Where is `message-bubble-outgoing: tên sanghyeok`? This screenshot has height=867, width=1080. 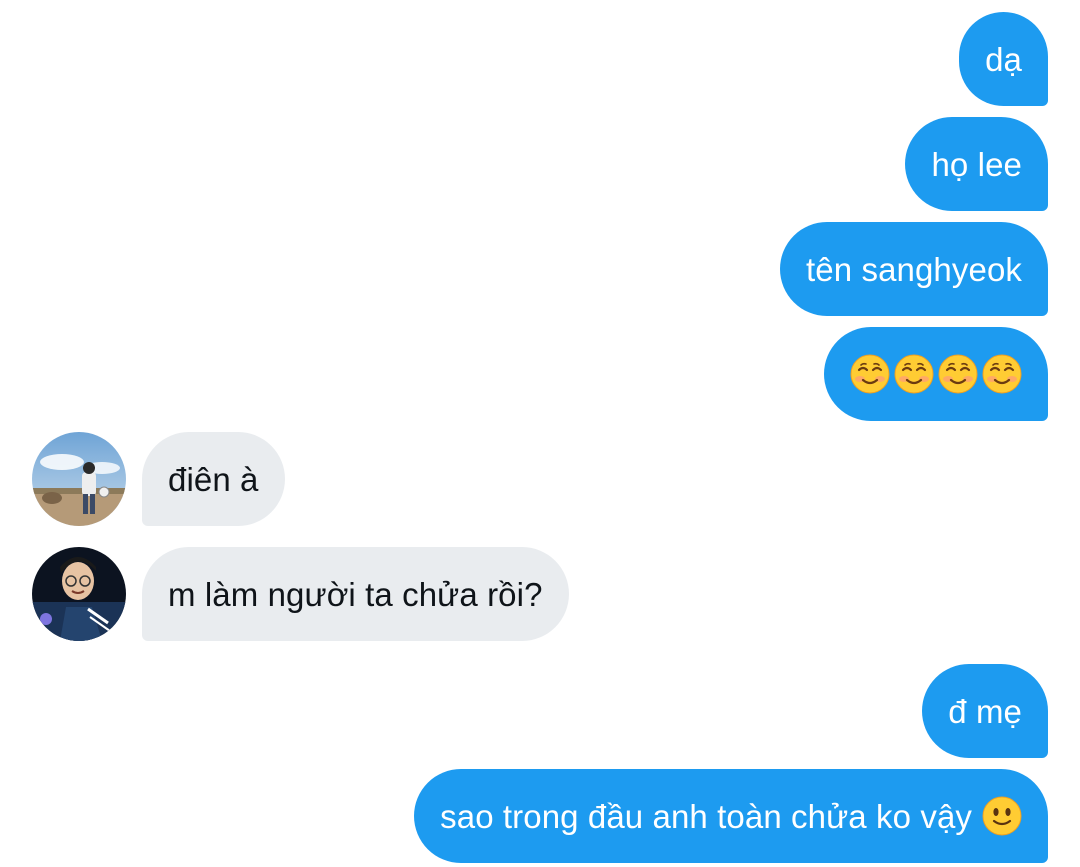
message-bubble-outgoing: tên sanghyeok is located at coordinates (914, 269).